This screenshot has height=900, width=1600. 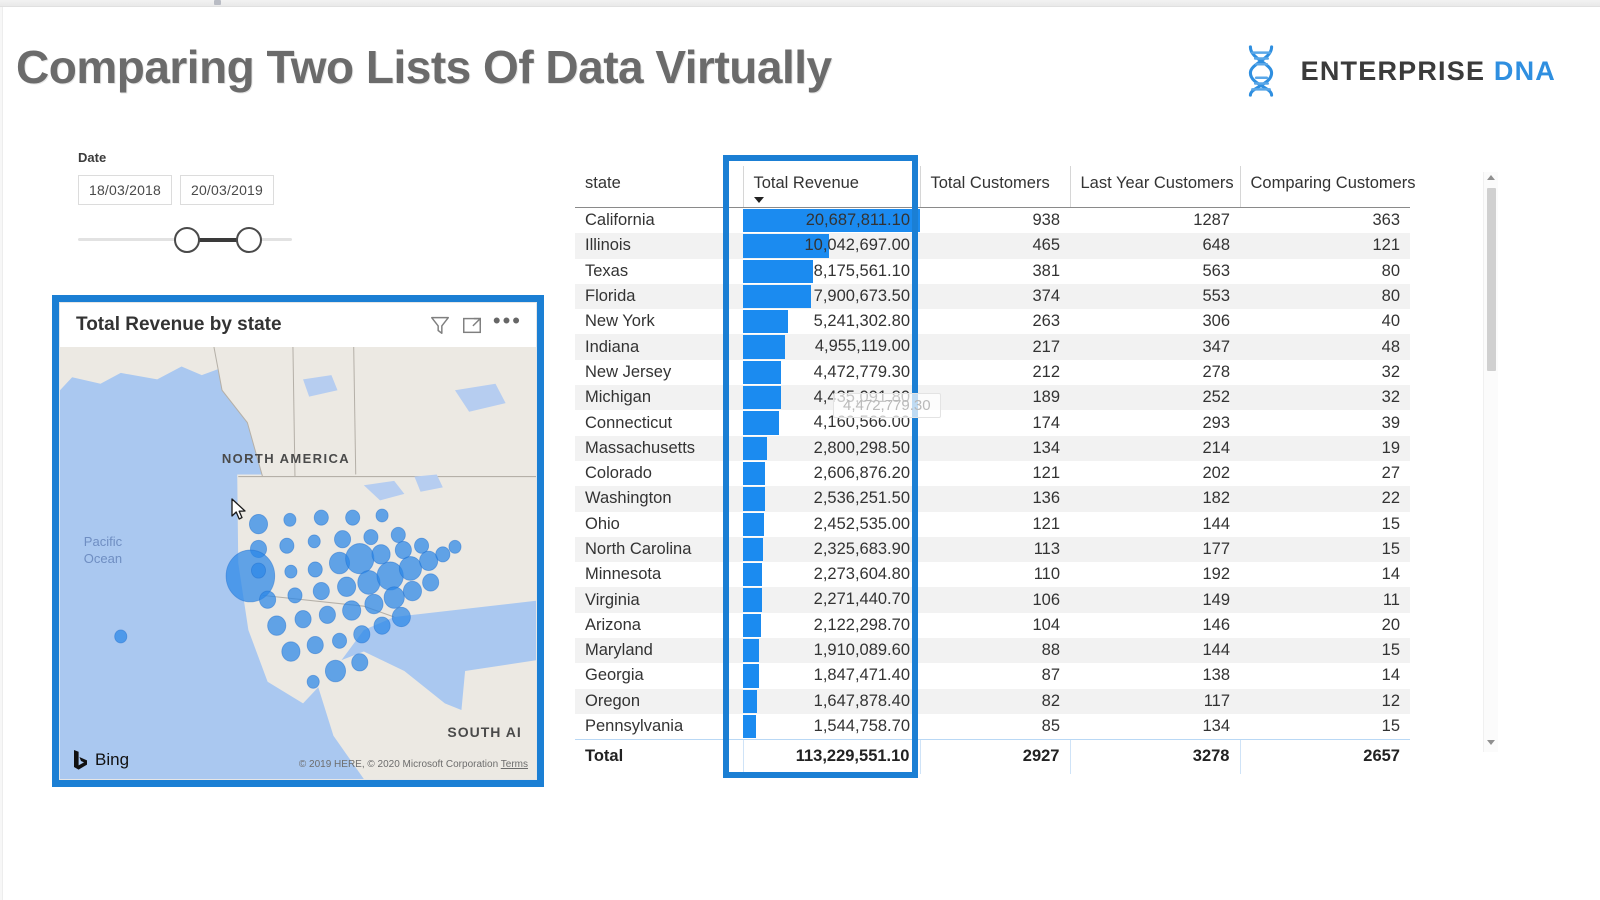 I want to click on cell-total-revenue: 2,452,535.00, so click(x=831, y=524).